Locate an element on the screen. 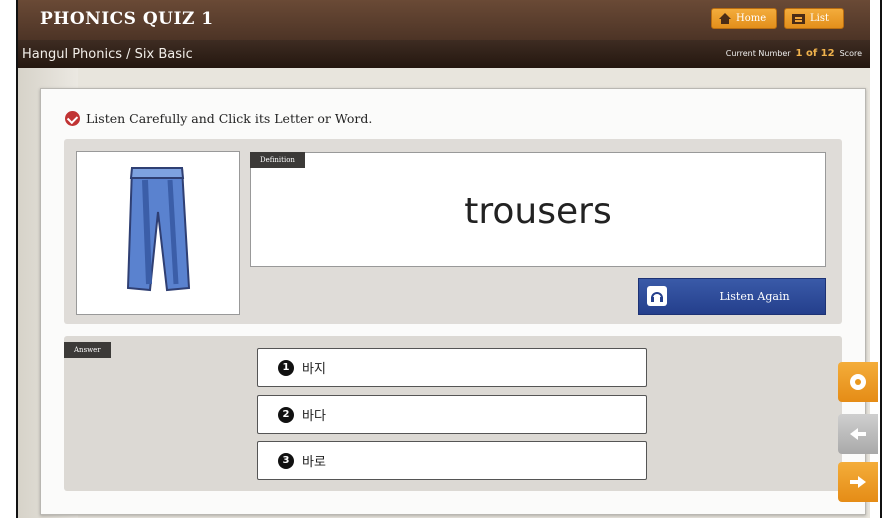  list-label: List is located at coordinates (819, 18).